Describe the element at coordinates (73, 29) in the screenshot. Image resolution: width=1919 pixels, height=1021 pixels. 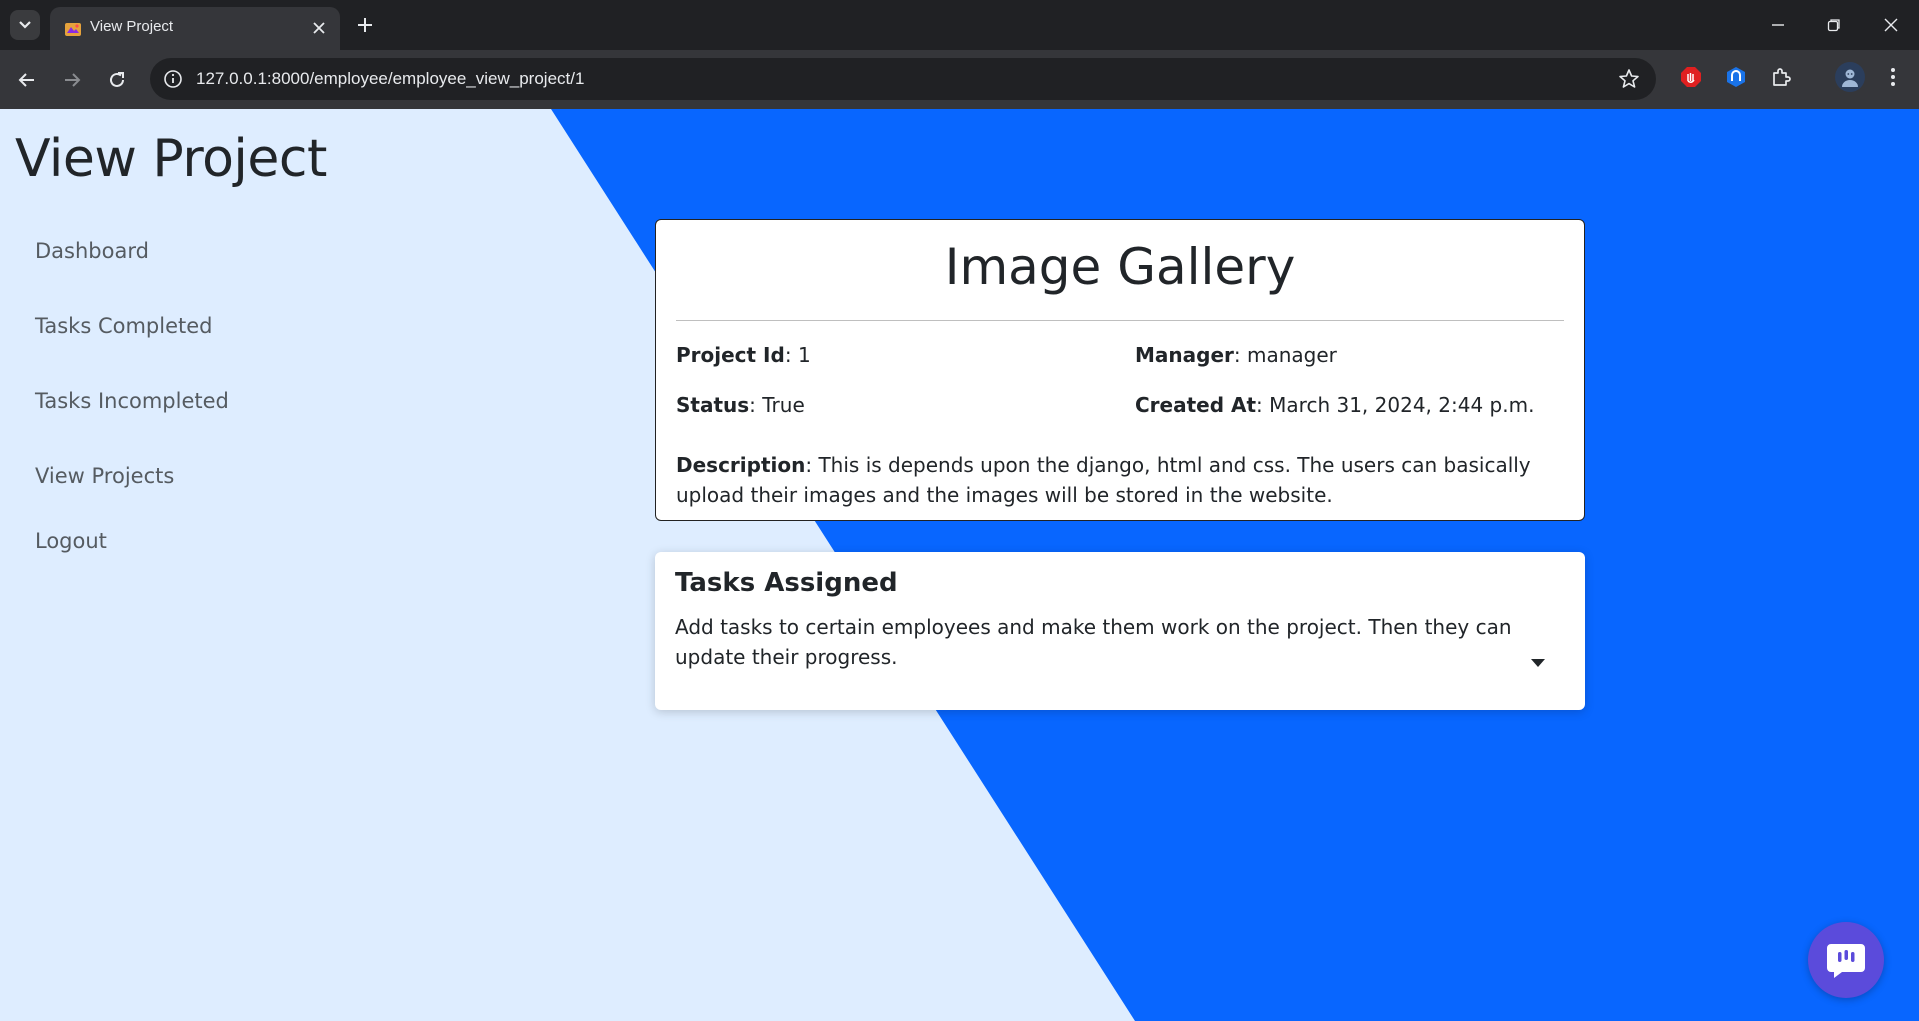
I see `favicon-icon` at that location.